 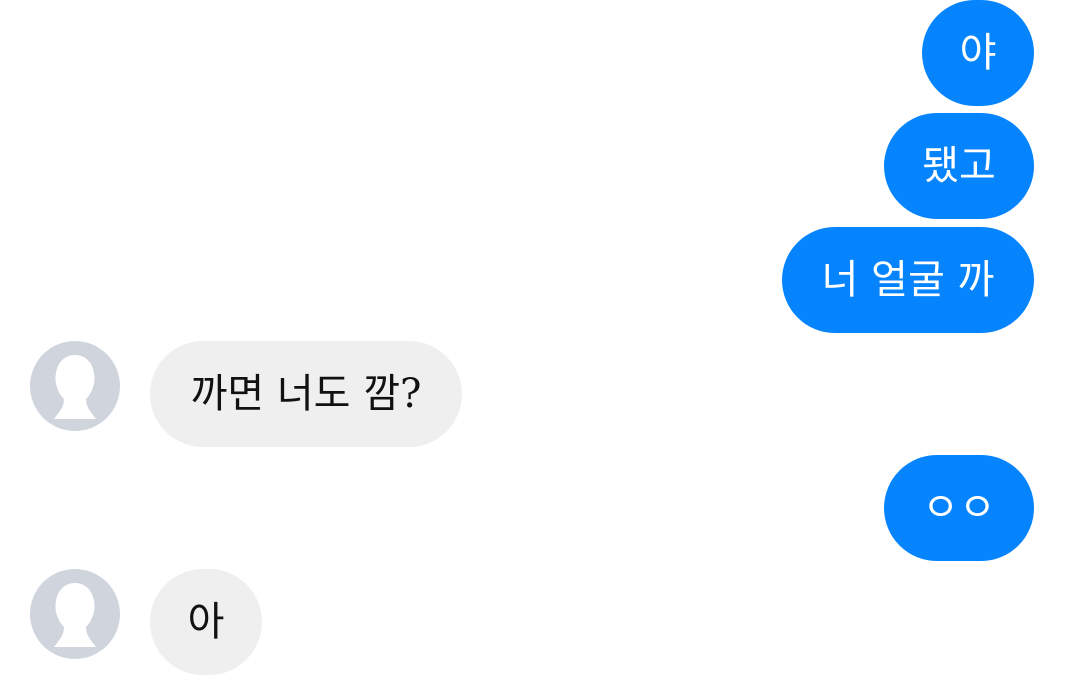 I want to click on sent-message-bubble: ㅇㅇ, so click(x=959, y=508).